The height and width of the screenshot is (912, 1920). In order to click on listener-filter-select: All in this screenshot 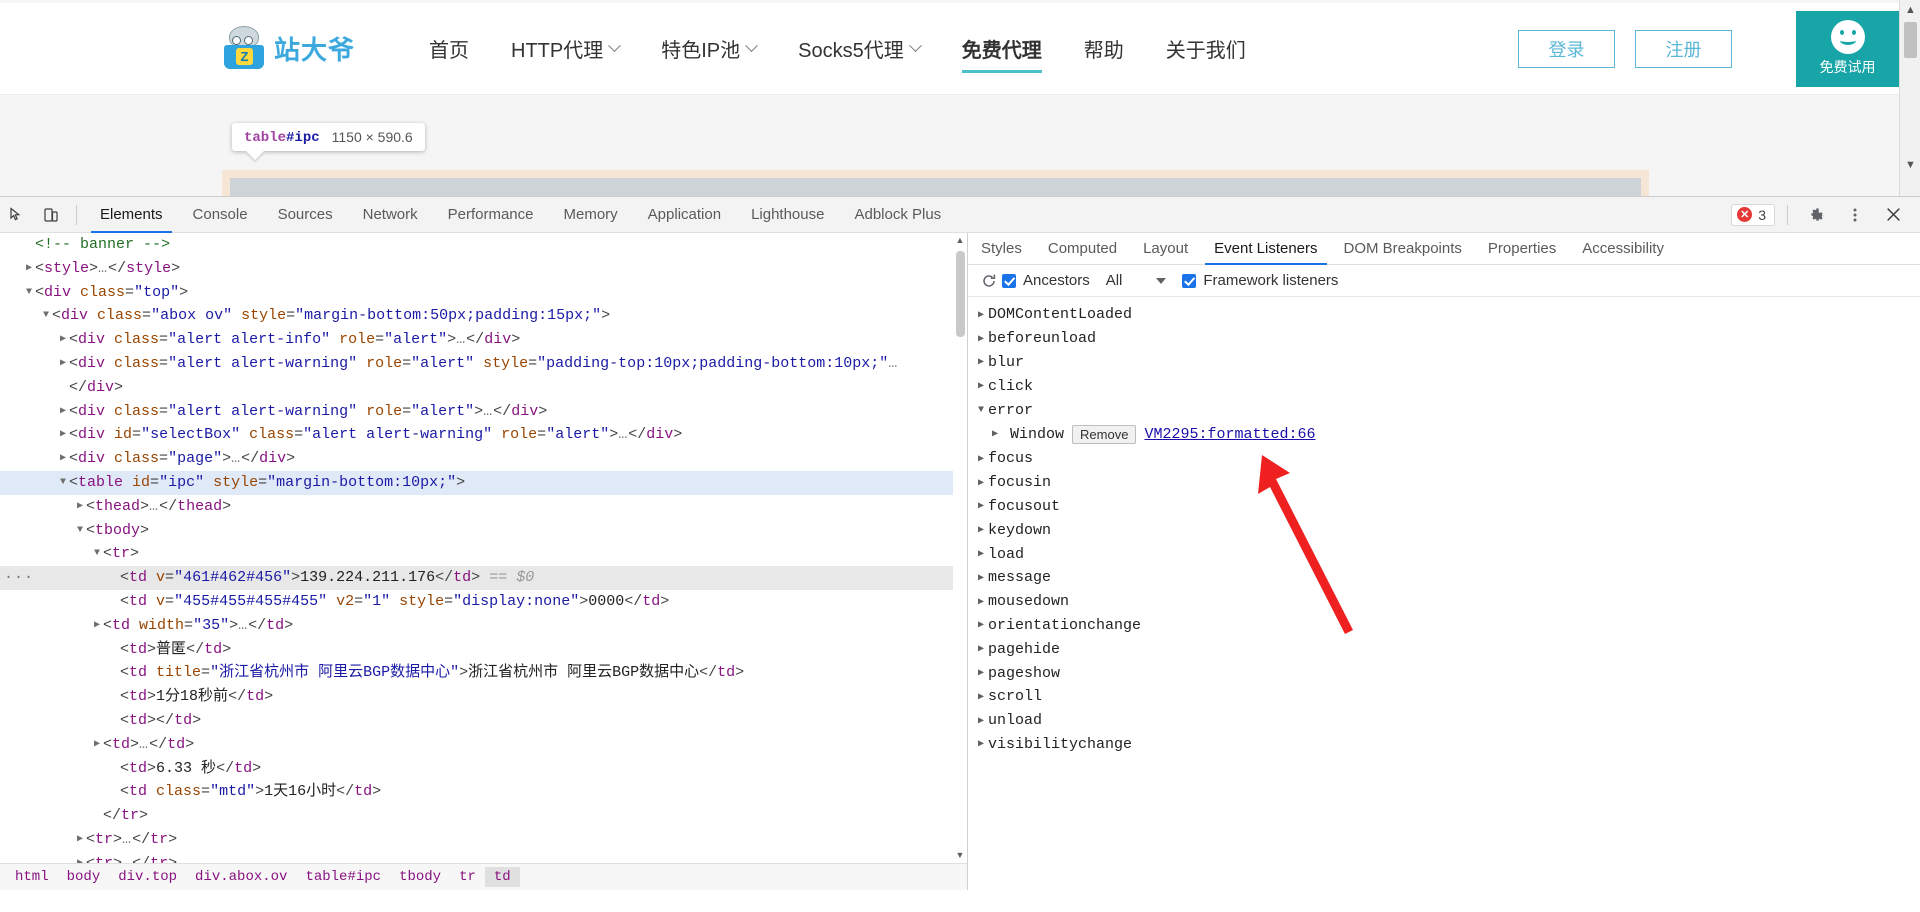, I will do `click(1136, 280)`.